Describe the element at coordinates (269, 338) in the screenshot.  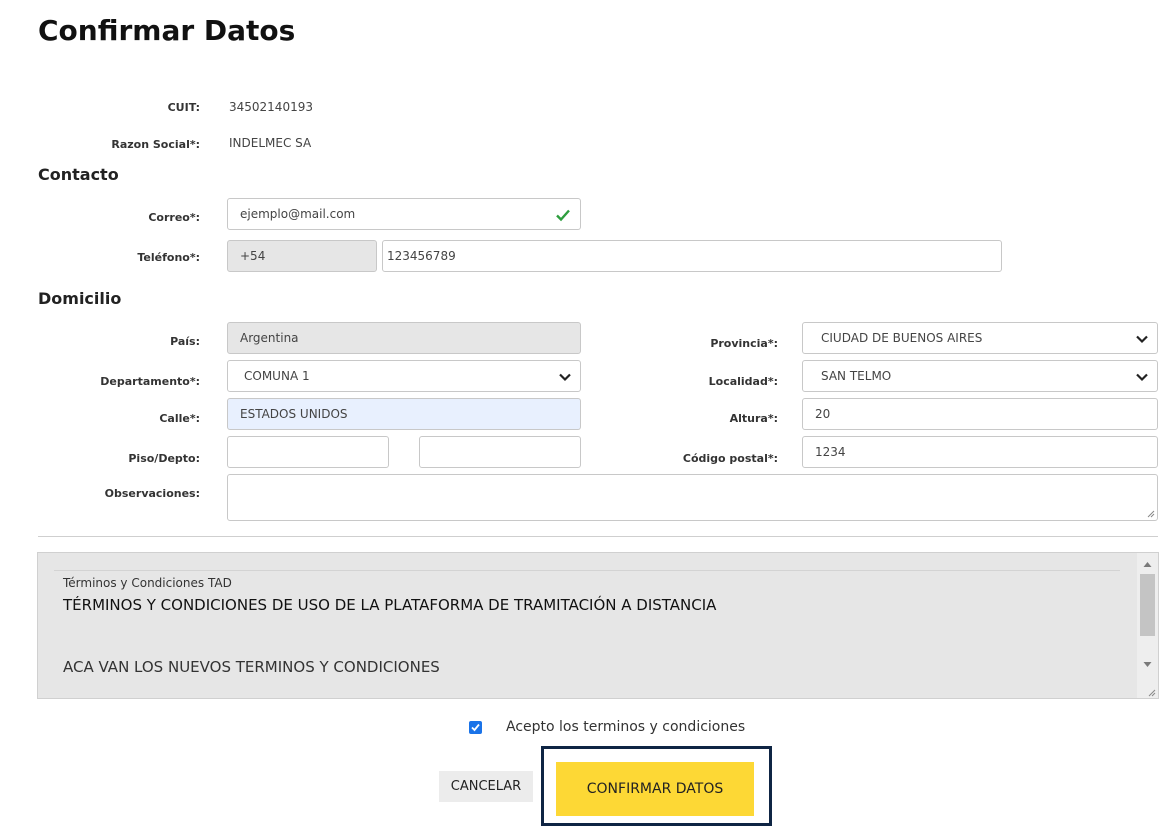
I see `pais-value: Argentina` at that location.